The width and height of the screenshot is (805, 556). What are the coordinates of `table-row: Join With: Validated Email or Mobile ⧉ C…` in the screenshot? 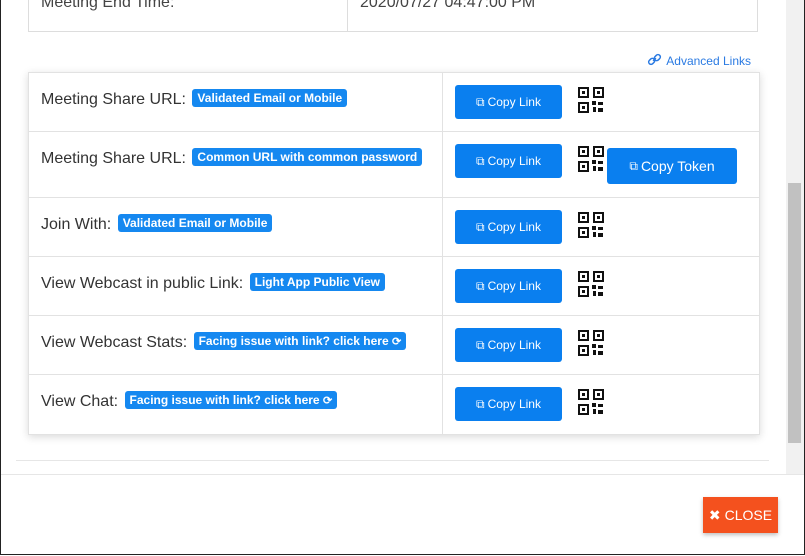 It's located at (394, 227).